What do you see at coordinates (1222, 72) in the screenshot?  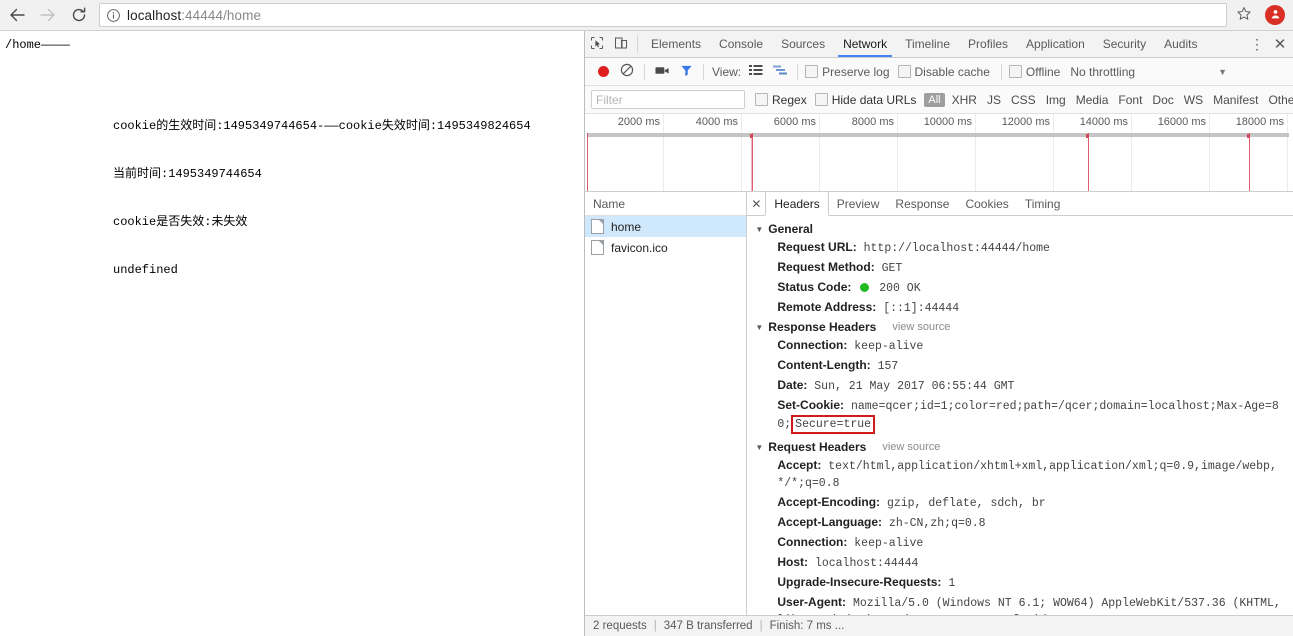 I see `chevron-down-icon: ▼` at bounding box center [1222, 72].